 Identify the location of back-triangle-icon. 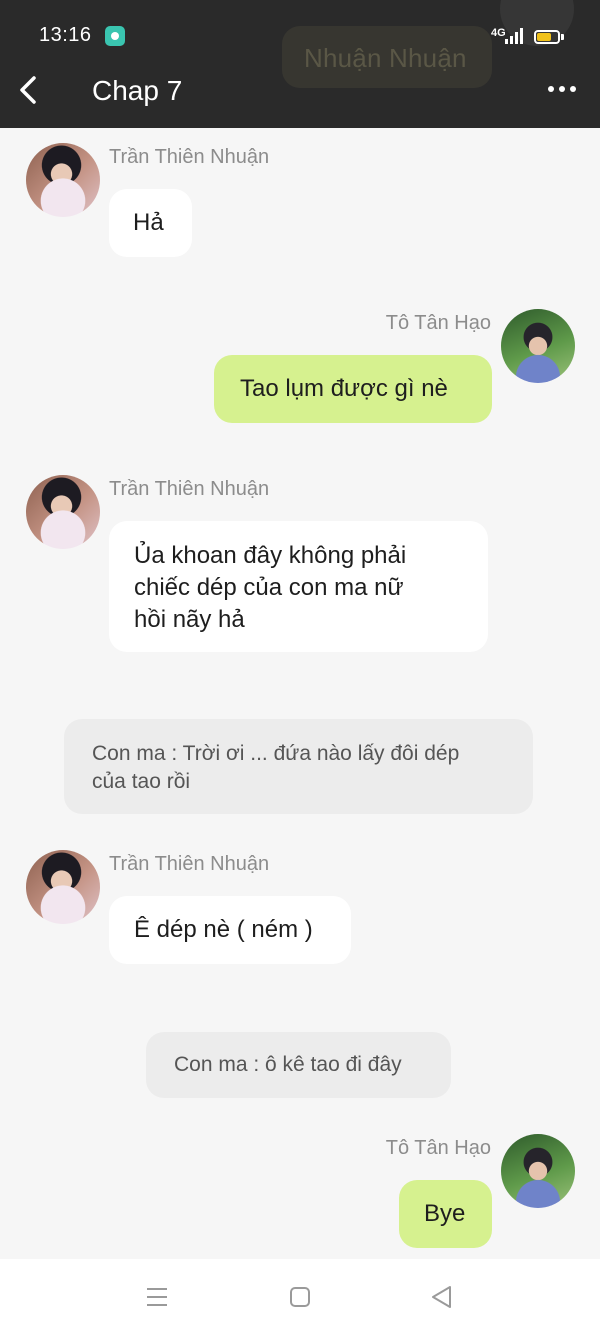
(442, 1297).